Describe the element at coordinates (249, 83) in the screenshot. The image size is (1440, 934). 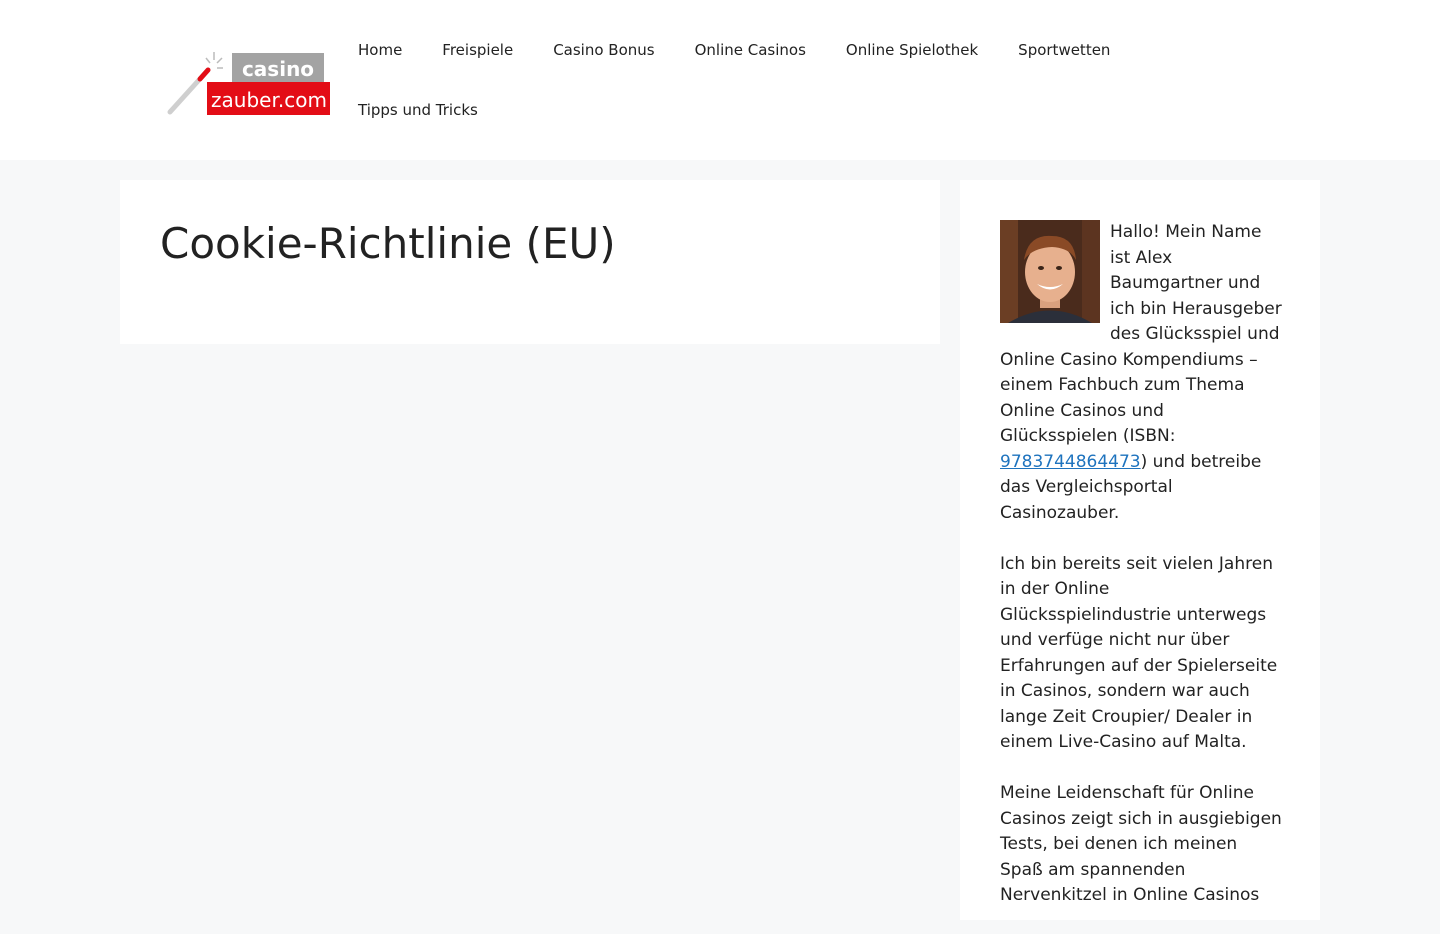
I see `site-logo: casino zauber.com` at that location.